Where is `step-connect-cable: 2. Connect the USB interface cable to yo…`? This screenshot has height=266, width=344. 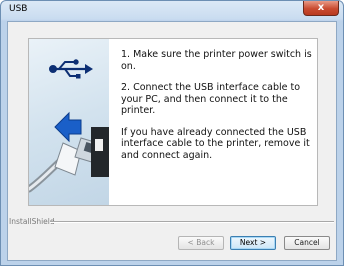 step-connect-cable: 2. Connect the USB interface cable to yo… is located at coordinates (211, 99).